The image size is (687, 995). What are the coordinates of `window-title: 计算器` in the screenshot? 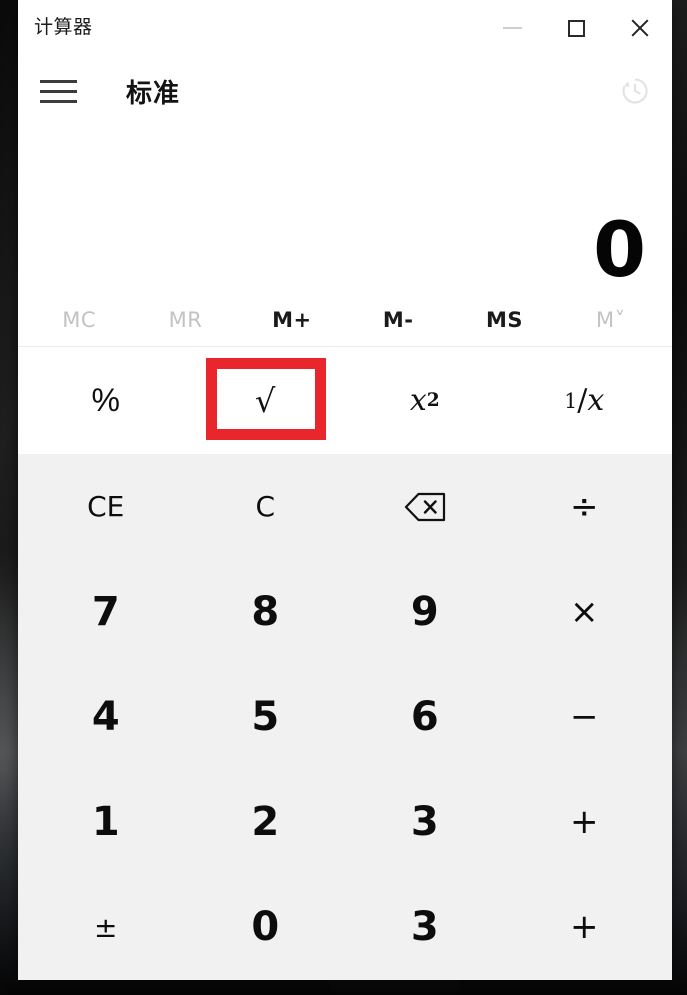 It's located at (63, 27).